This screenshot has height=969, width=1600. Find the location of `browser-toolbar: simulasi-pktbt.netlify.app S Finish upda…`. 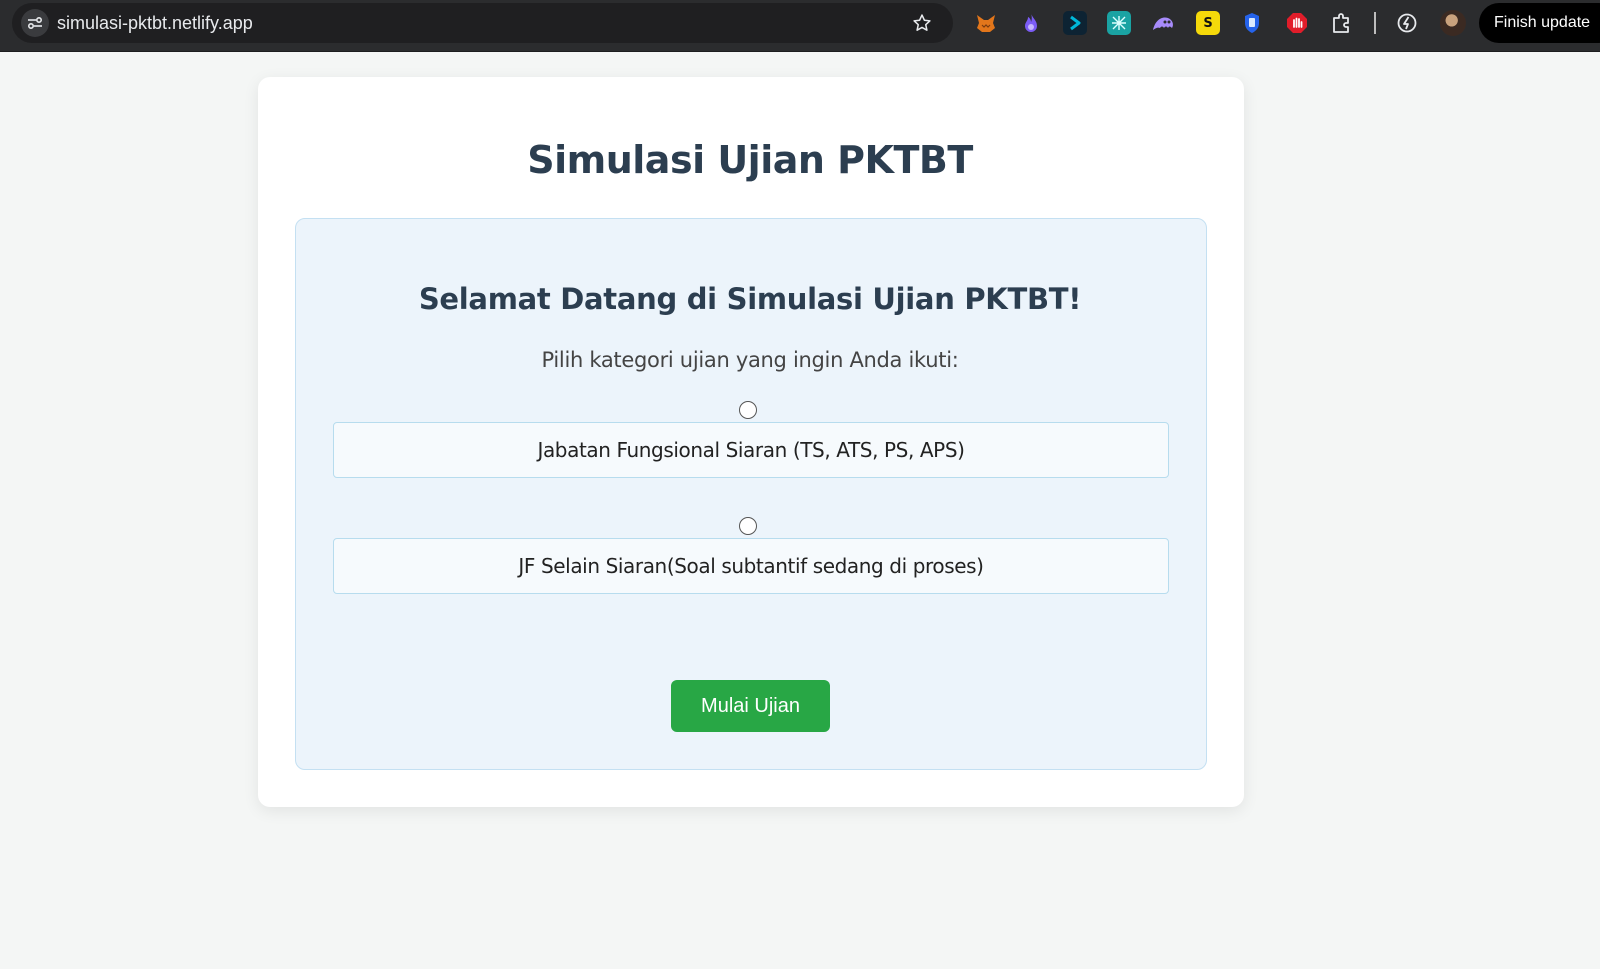

browser-toolbar: simulasi-pktbt.netlify.app S Finish upda… is located at coordinates (800, 26).